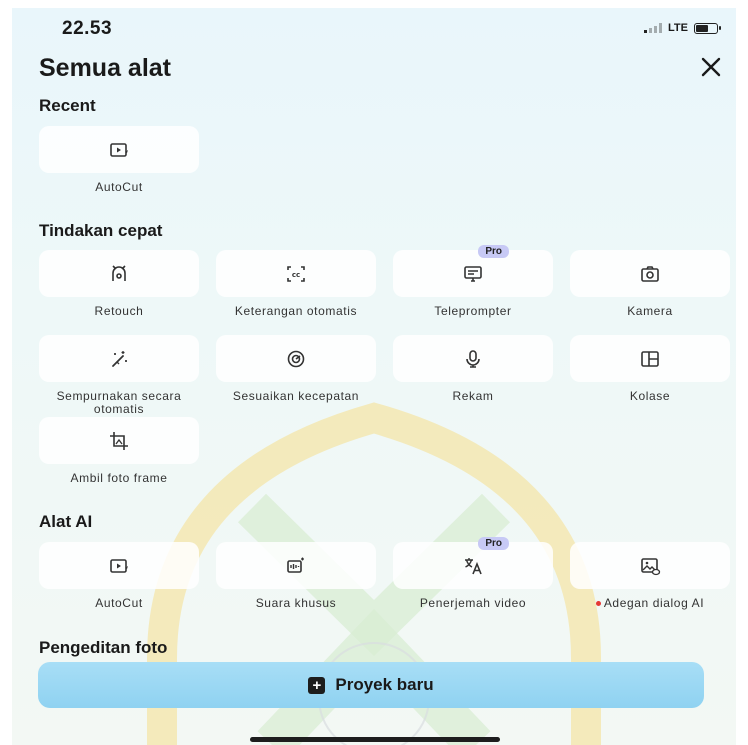 This screenshot has width=748, height=745. Describe the element at coordinates (119, 311) in the screenshot. I see `tool-label: Retouch` at that location.